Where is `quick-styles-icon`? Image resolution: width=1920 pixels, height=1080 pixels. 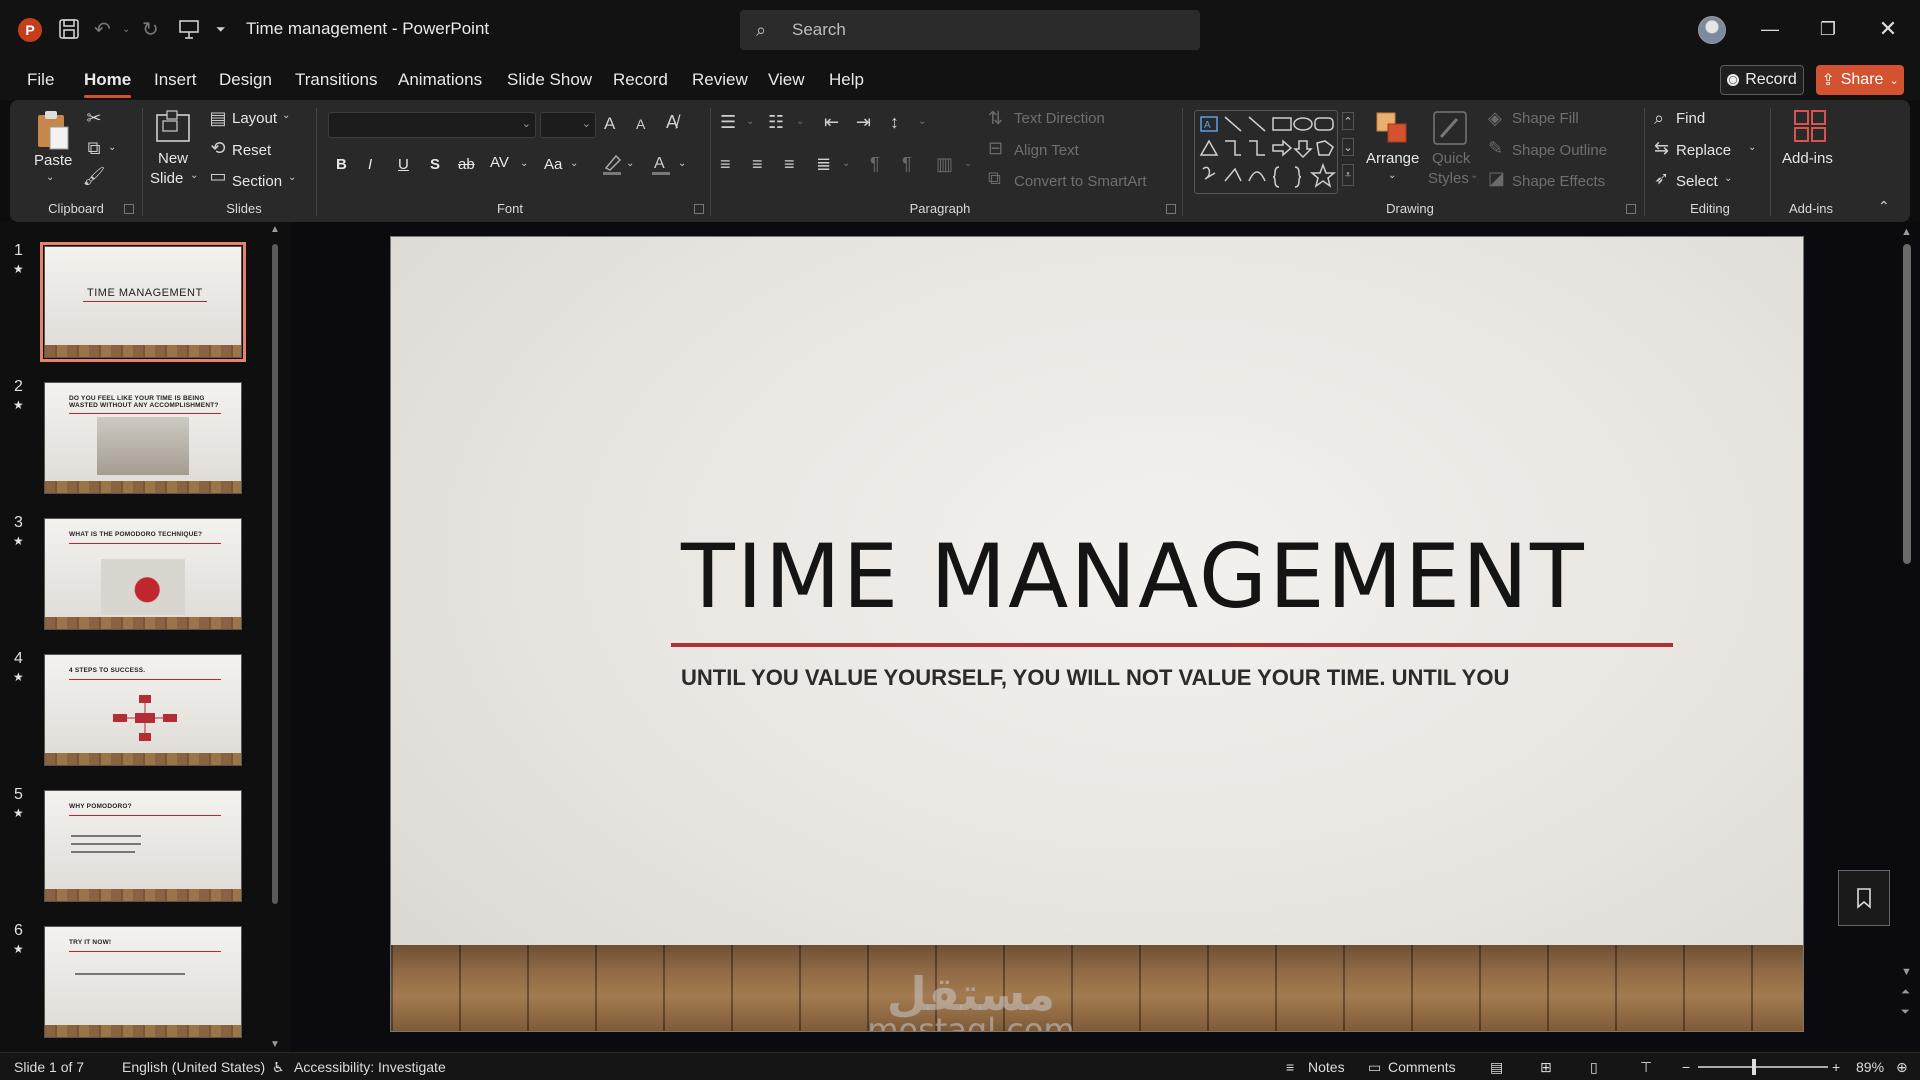
quick-styles-icon is located at coordinates (1450, 128).